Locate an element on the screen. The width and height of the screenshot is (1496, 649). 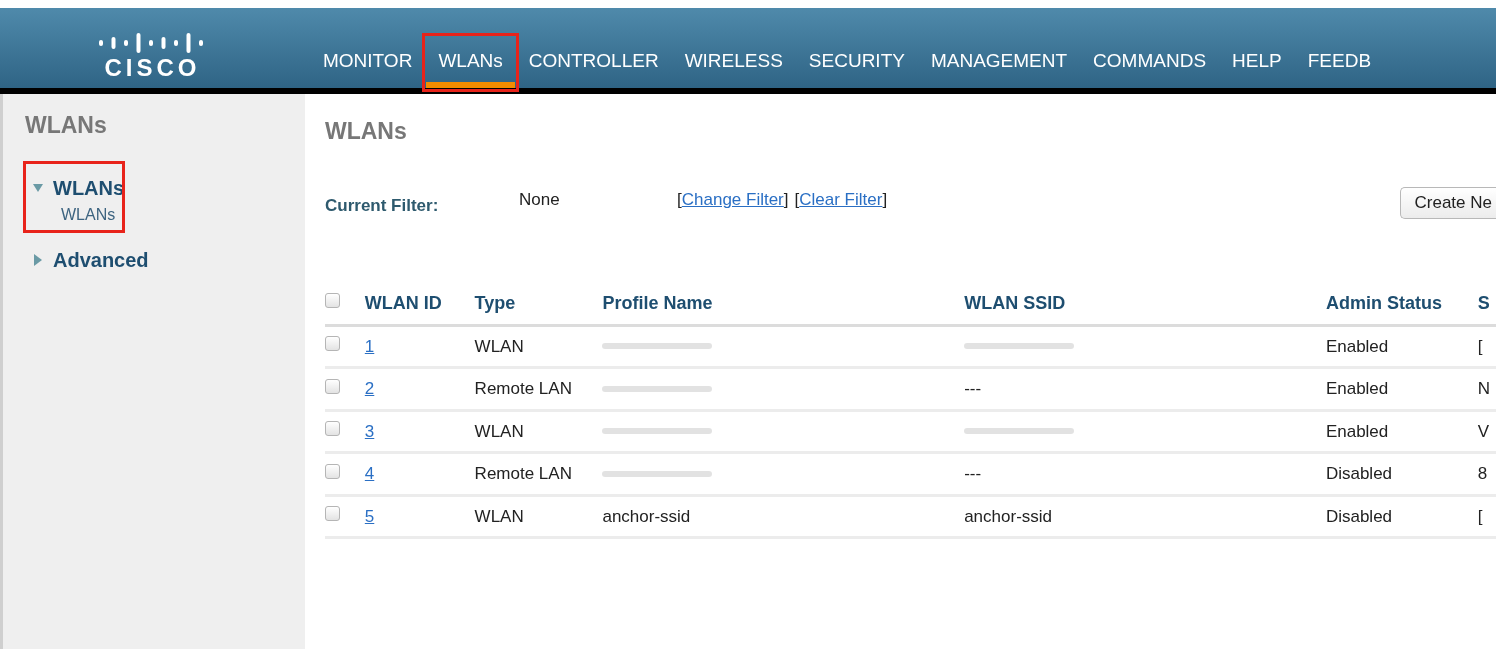
filter-value: None is located at coordinates (540, 199).